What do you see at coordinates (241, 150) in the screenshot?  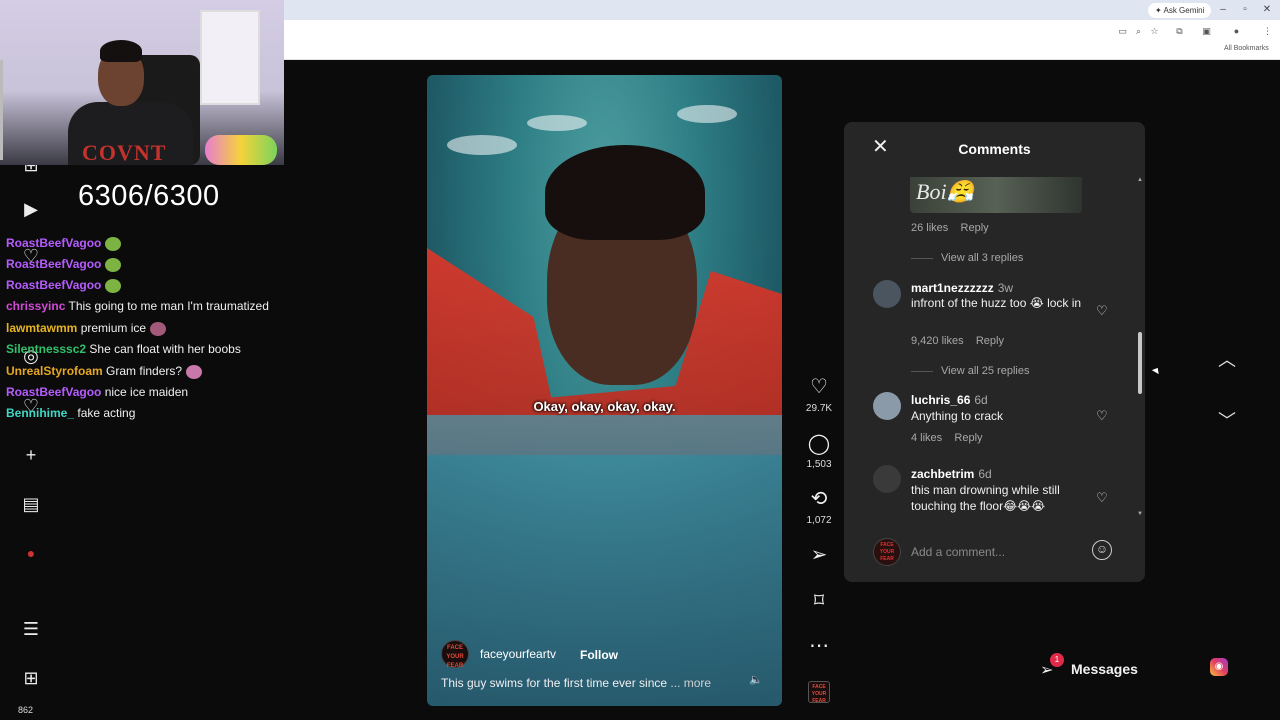 I see `webcam-pillow` at bounding box center [241, 150].